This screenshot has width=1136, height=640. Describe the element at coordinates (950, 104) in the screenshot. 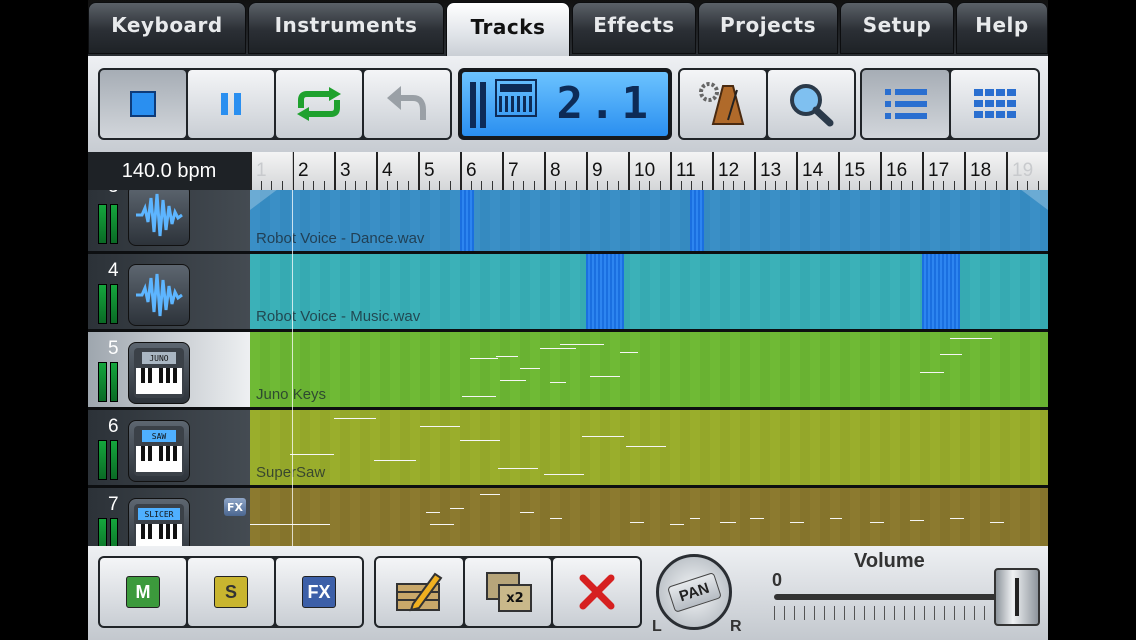

I see `view-group` at that location.